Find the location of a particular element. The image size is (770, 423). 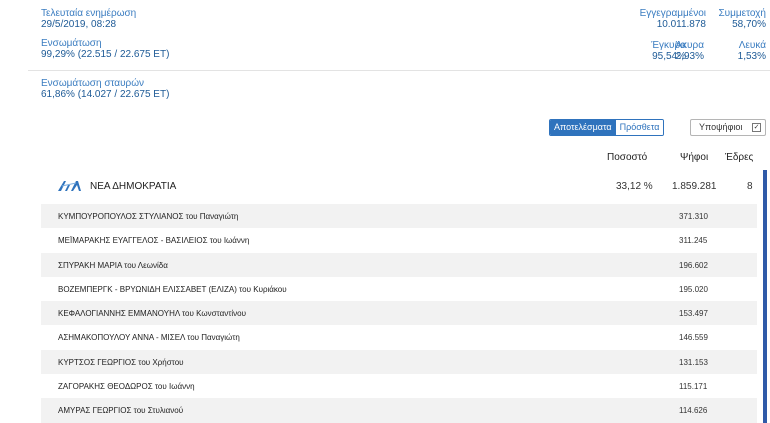

candidate-name: ΚΥΡΤΣΟΣ ΓΕΩΡΓΙΟΣ του Χρήστου is located at coordinates (121, 362).